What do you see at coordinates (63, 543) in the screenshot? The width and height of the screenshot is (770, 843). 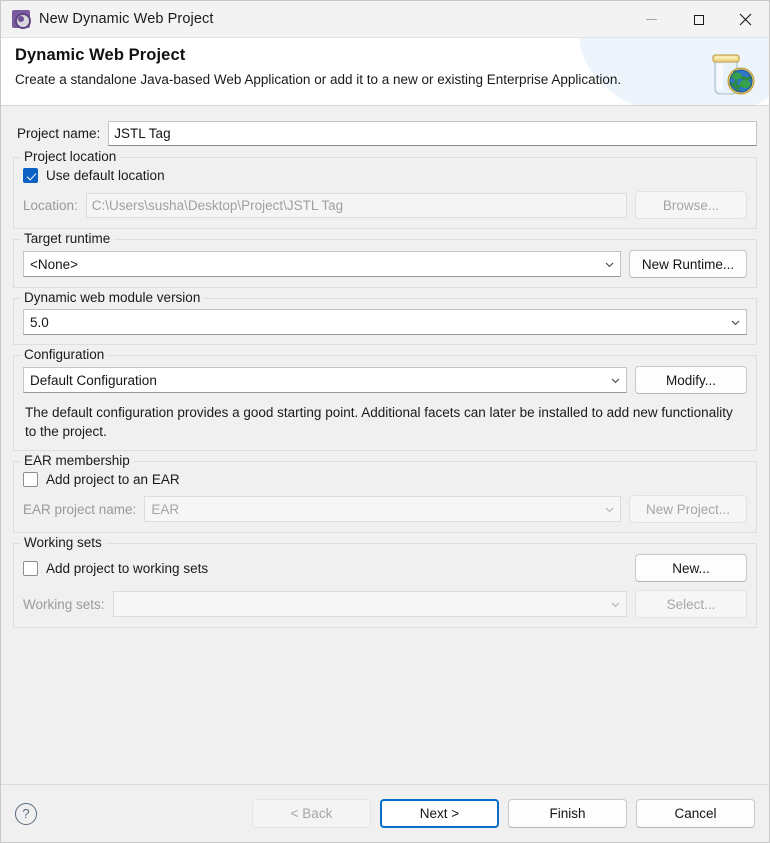 I see `working-sets-legend: Working sets` at bounding box center [63, 543].